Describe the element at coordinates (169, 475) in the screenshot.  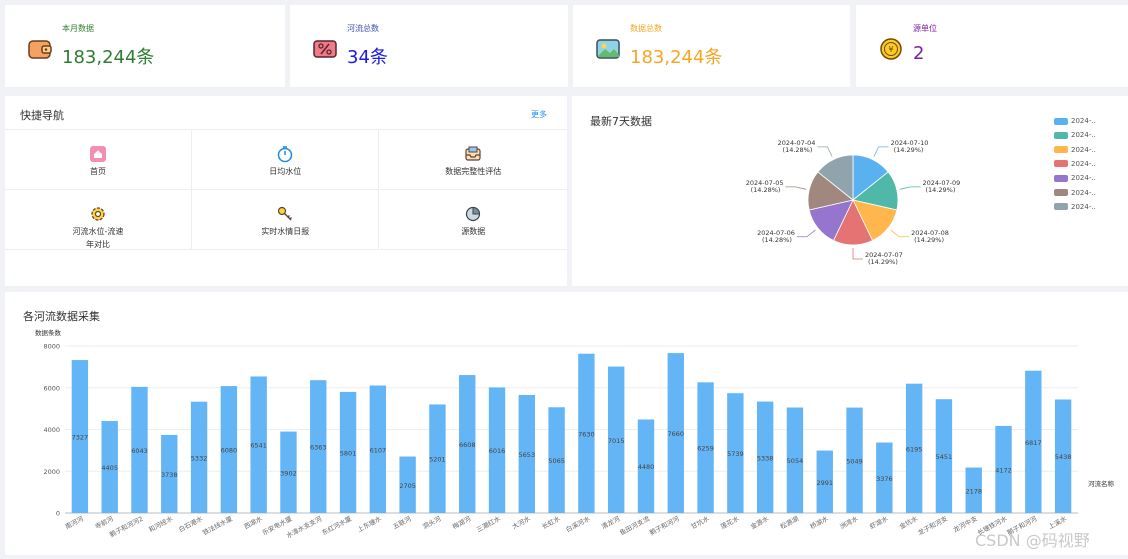
I see `bar-value-label: 3738` at that location.